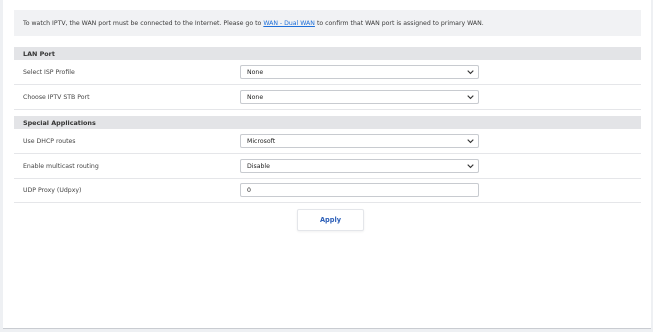  I want to click on row-dhcp-routes: Use DHCP routes Microsoft, so click(327, 142).